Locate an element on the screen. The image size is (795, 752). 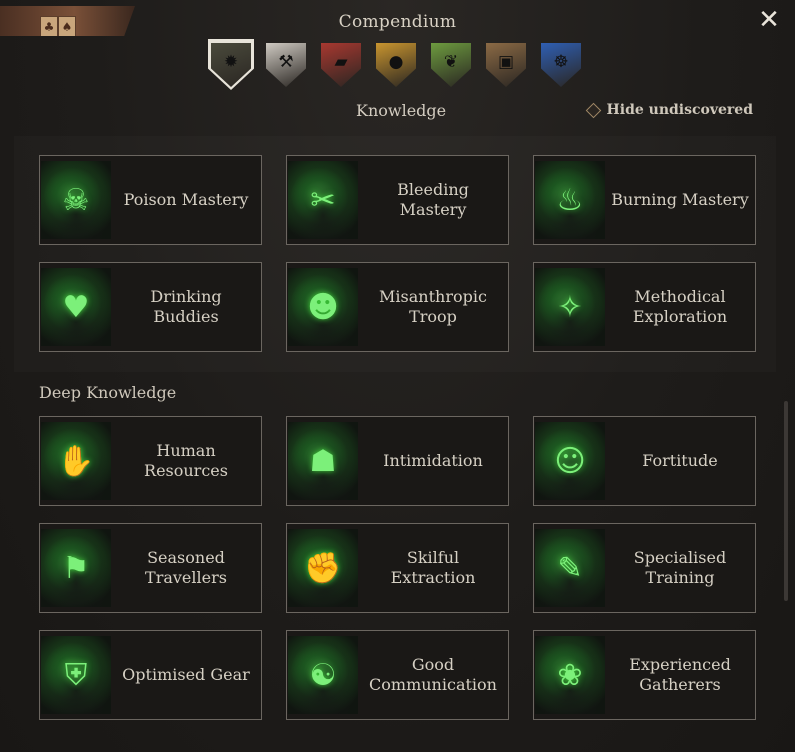
burning-mastery-icon: ♨ is located at coordinates (570, 200).